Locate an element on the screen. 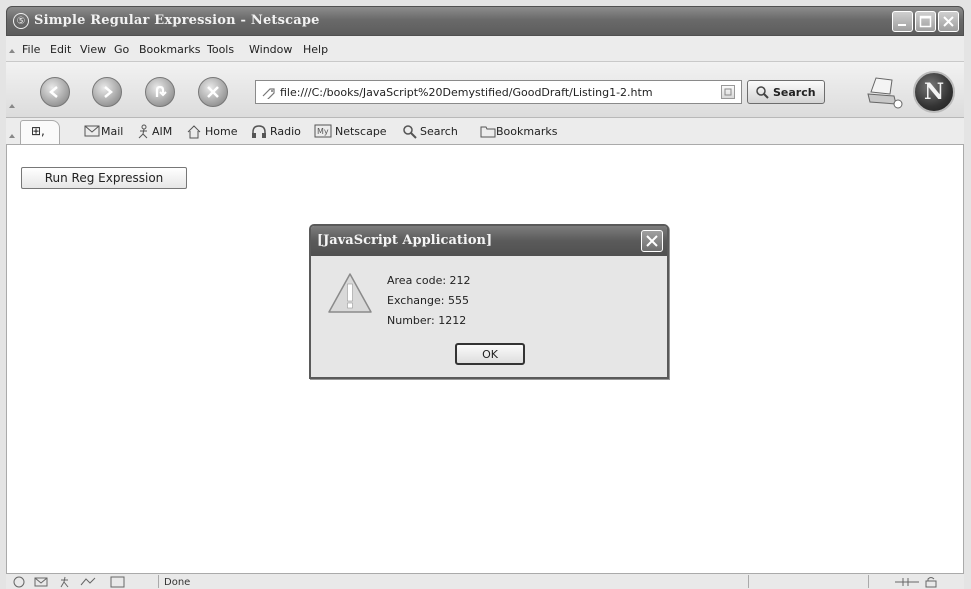  window-title: Simple Regular Expression - Netscape is located at coordinates (177, 20).